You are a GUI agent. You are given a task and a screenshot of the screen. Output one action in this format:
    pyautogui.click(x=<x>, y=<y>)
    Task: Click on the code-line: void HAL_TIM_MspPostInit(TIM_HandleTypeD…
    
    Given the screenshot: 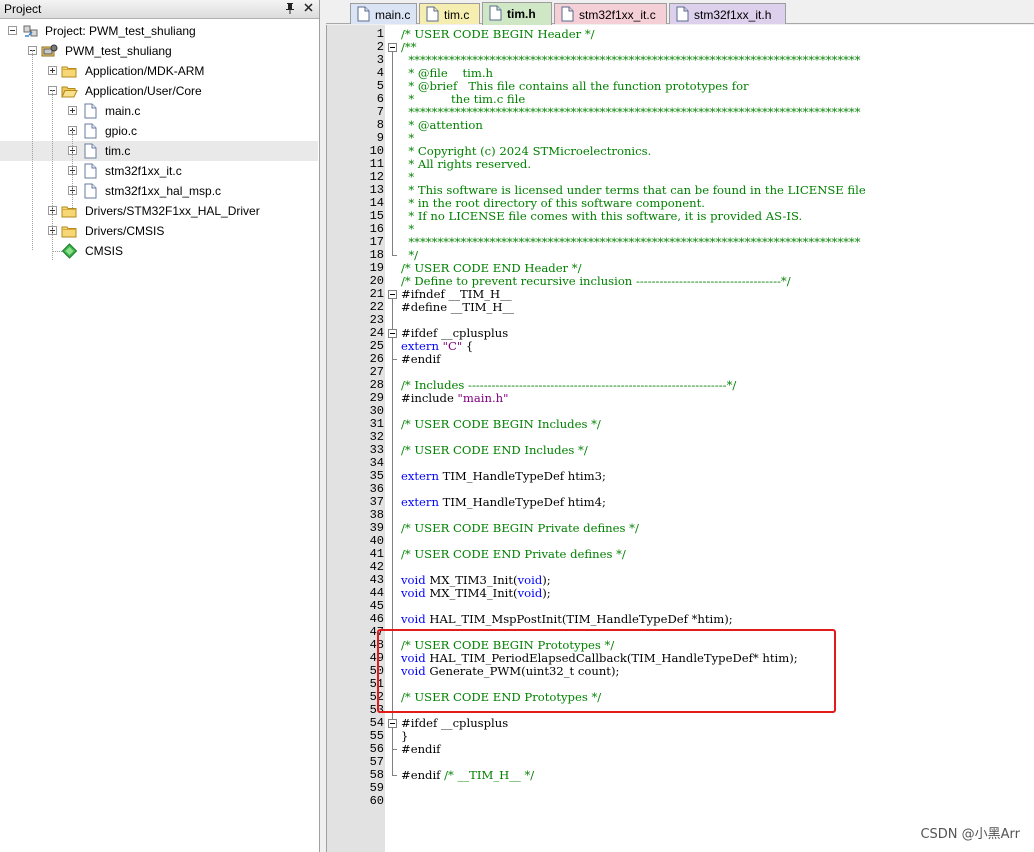 What is the action you would take?
    pyautogui.click(x=567, y=619)
    